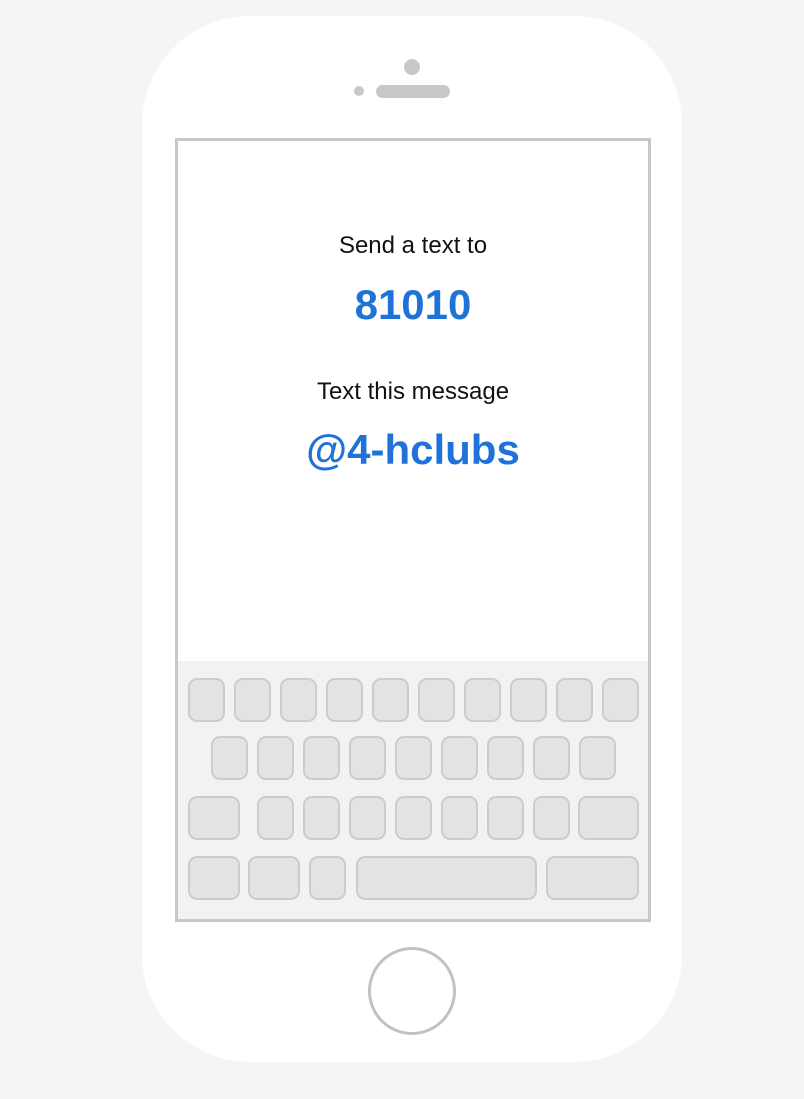  Describe the element at coordinates (327, 878) in the screenshot. I see `mic-key` at that location.